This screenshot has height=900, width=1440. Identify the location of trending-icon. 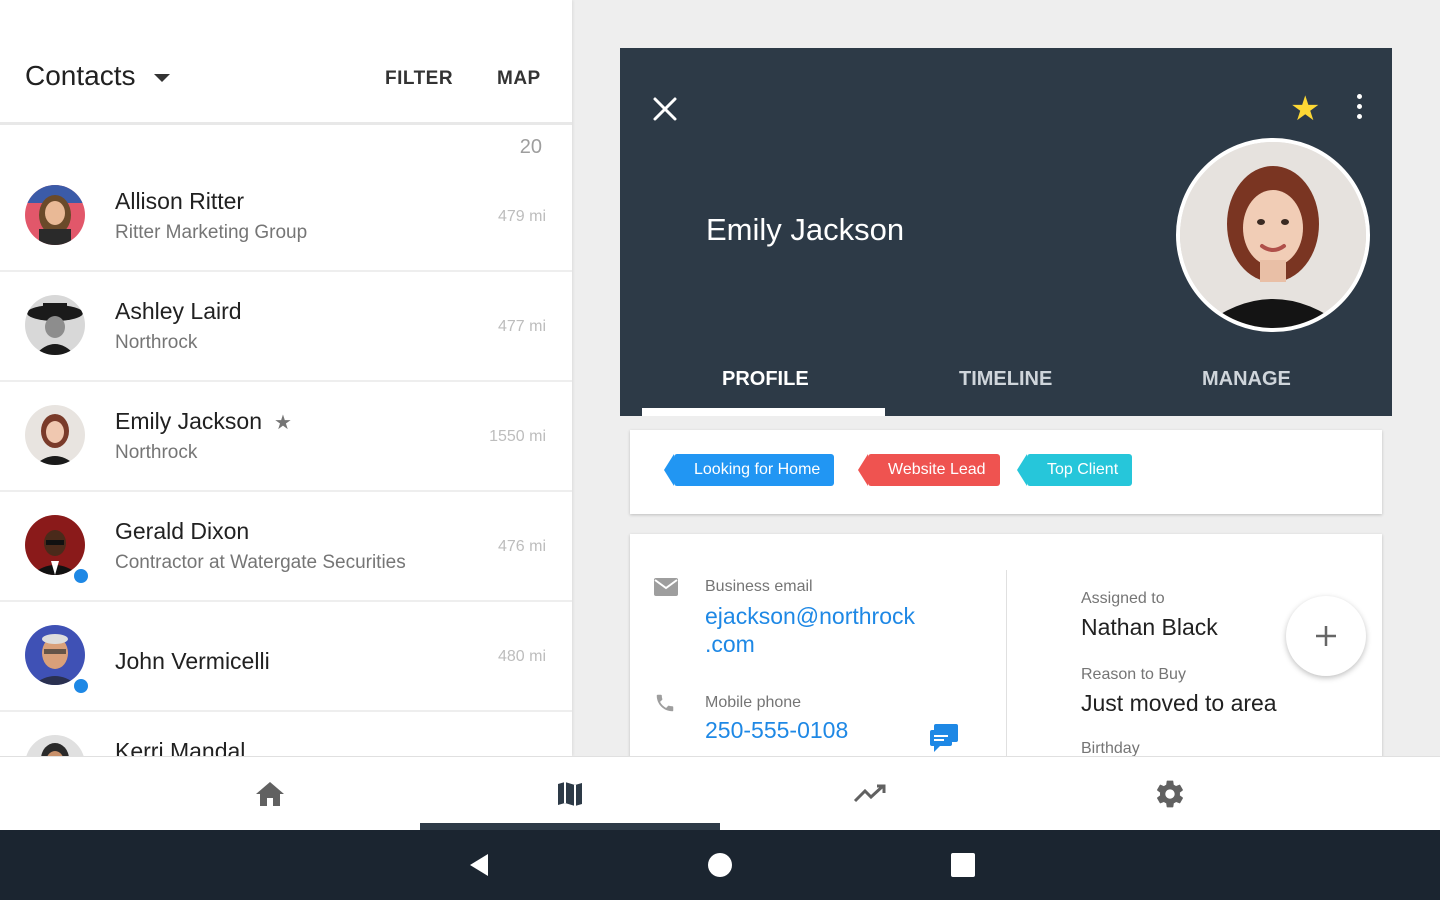
(869, 793).